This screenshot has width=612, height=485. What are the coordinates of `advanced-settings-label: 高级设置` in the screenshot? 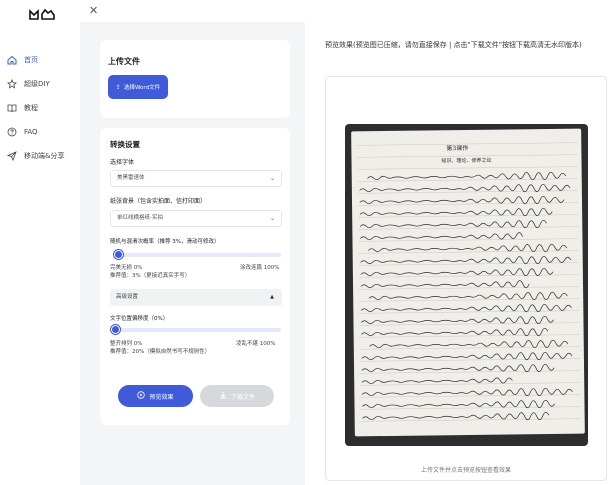 It's located at (127, 297).